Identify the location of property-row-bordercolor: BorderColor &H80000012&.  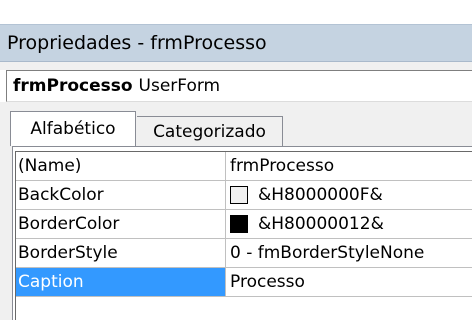
(244, 224).